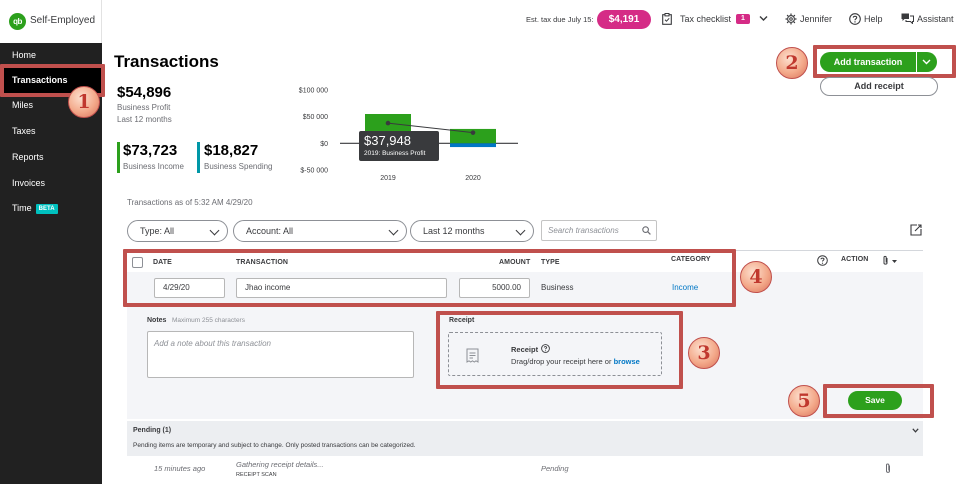 Image resolution: width=963 pixels, height=484 pixels. I want to click on app-brand: qb Self-Employed, so click(51, 21).